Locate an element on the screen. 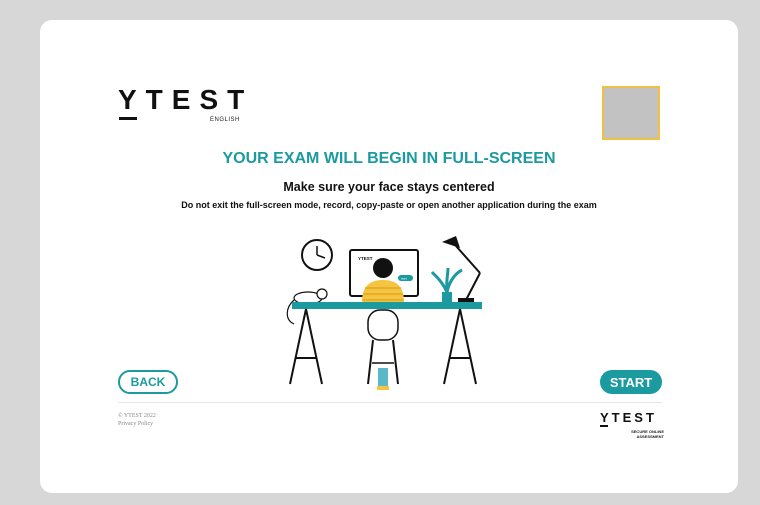  footer-tagline-line2: ASSESSMENT is located at coordinates (650, 436).